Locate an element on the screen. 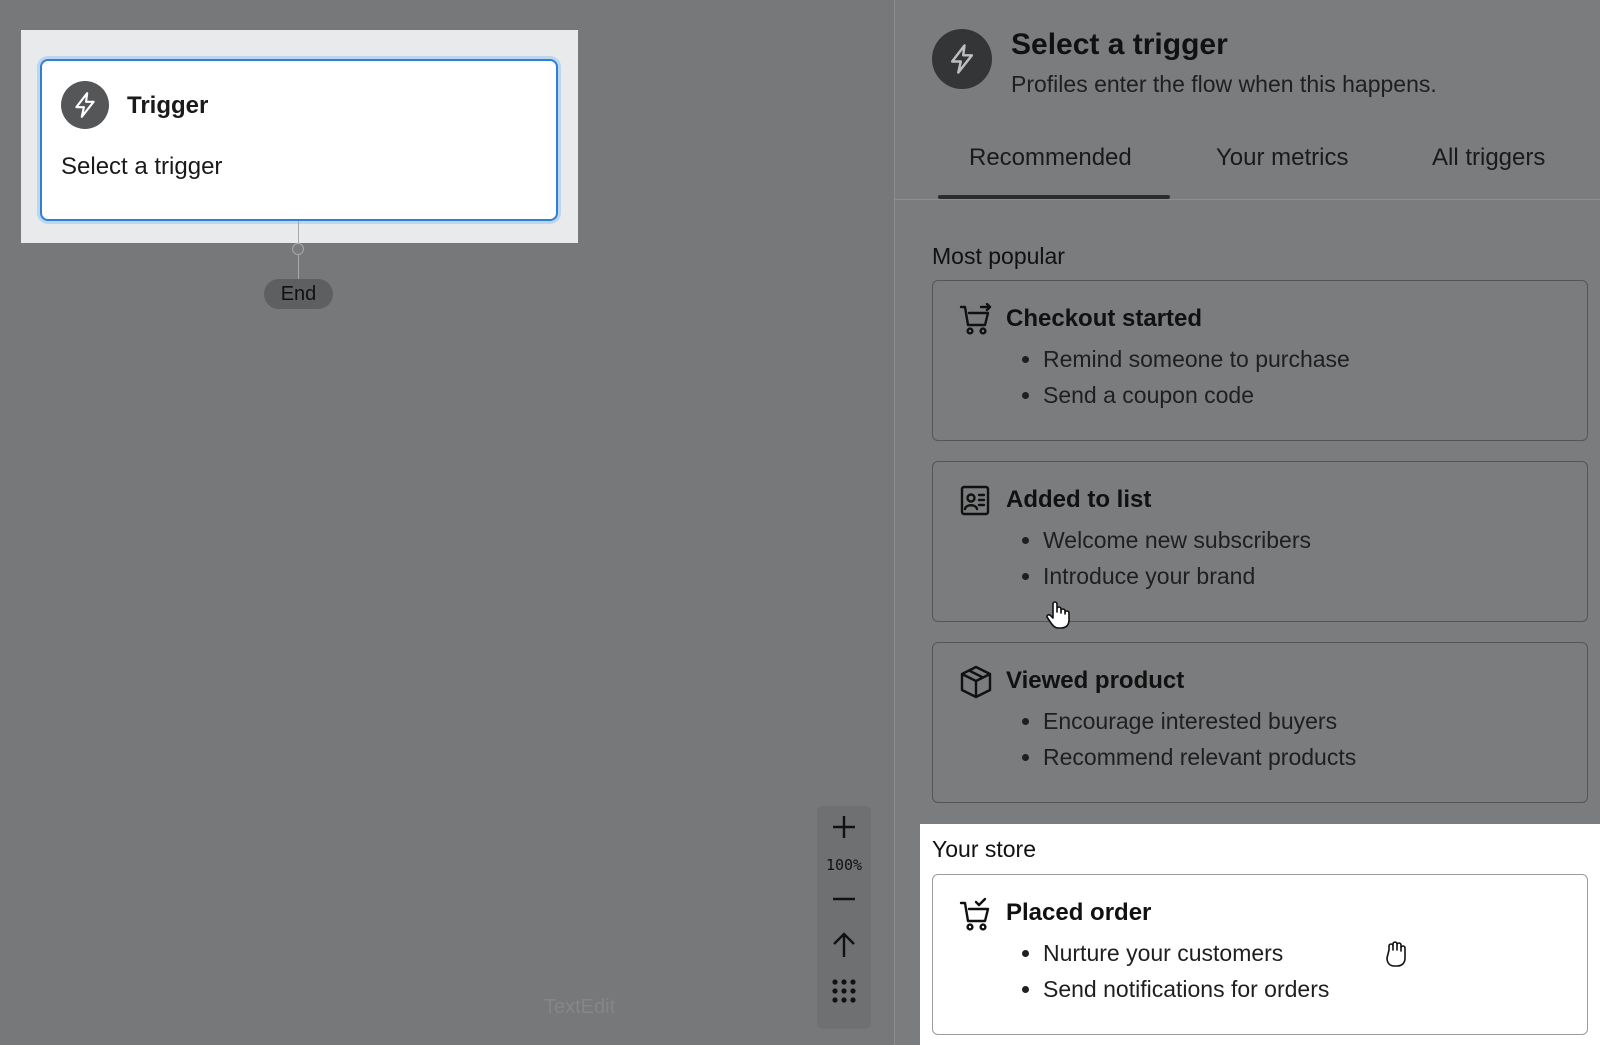 This screenshot has height=1045, width=1600. zoom-level: 100% is located at coordinates (844, 865).